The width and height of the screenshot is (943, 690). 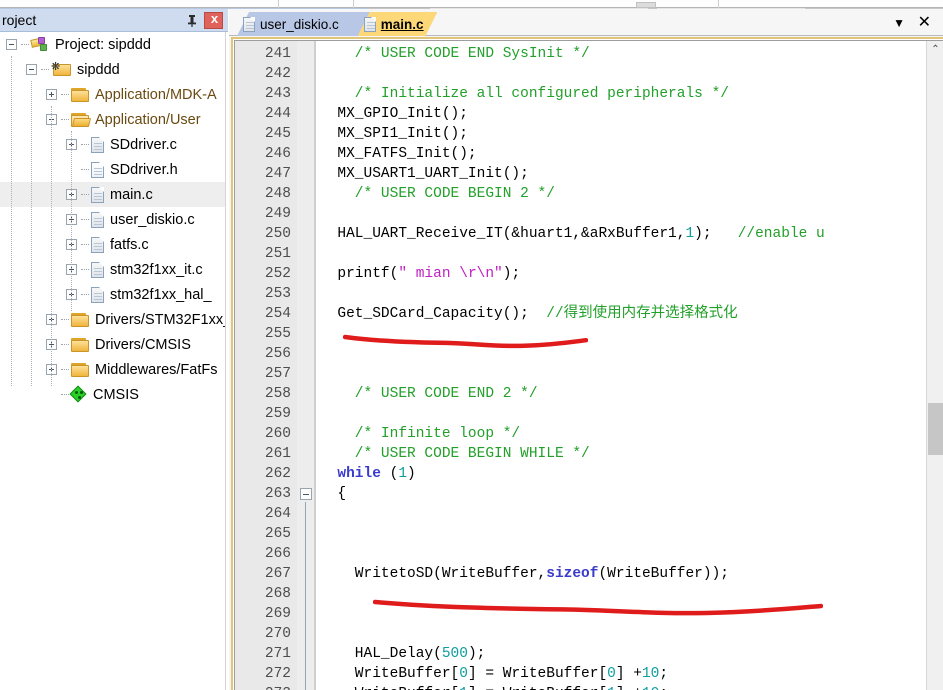 What do you see at coordinates (589, 554) in the screenshot?
I see `code-line: 266` at bounding box center [589, 554].